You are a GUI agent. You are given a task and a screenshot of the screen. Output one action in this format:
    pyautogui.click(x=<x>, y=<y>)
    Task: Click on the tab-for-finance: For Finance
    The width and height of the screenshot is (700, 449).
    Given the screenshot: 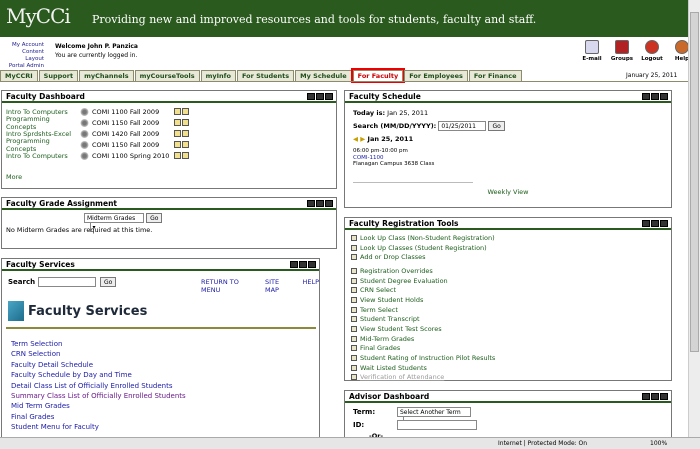 What is the action you would take?
    pyautogui.click(x=495, y=75)
    